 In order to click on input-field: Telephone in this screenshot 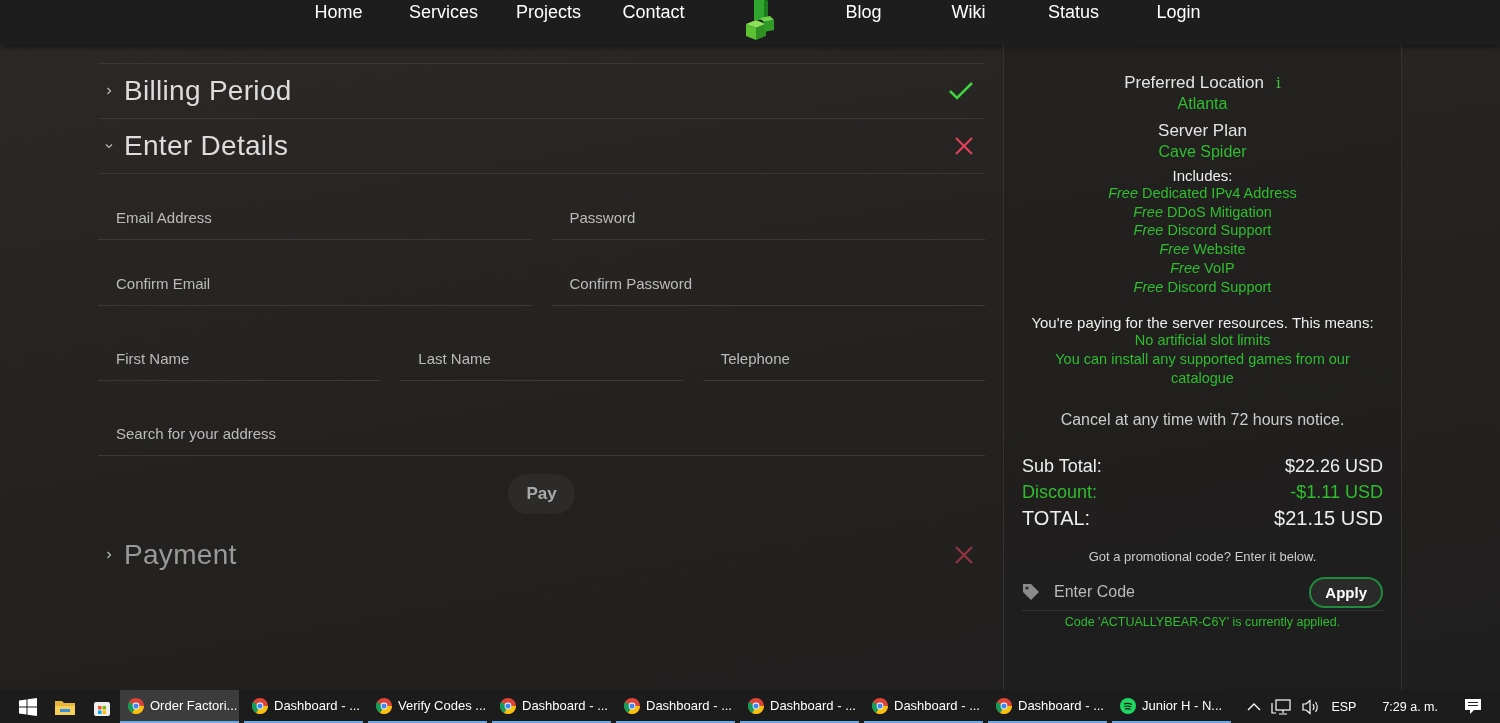, I will do `click(843, 358)`.